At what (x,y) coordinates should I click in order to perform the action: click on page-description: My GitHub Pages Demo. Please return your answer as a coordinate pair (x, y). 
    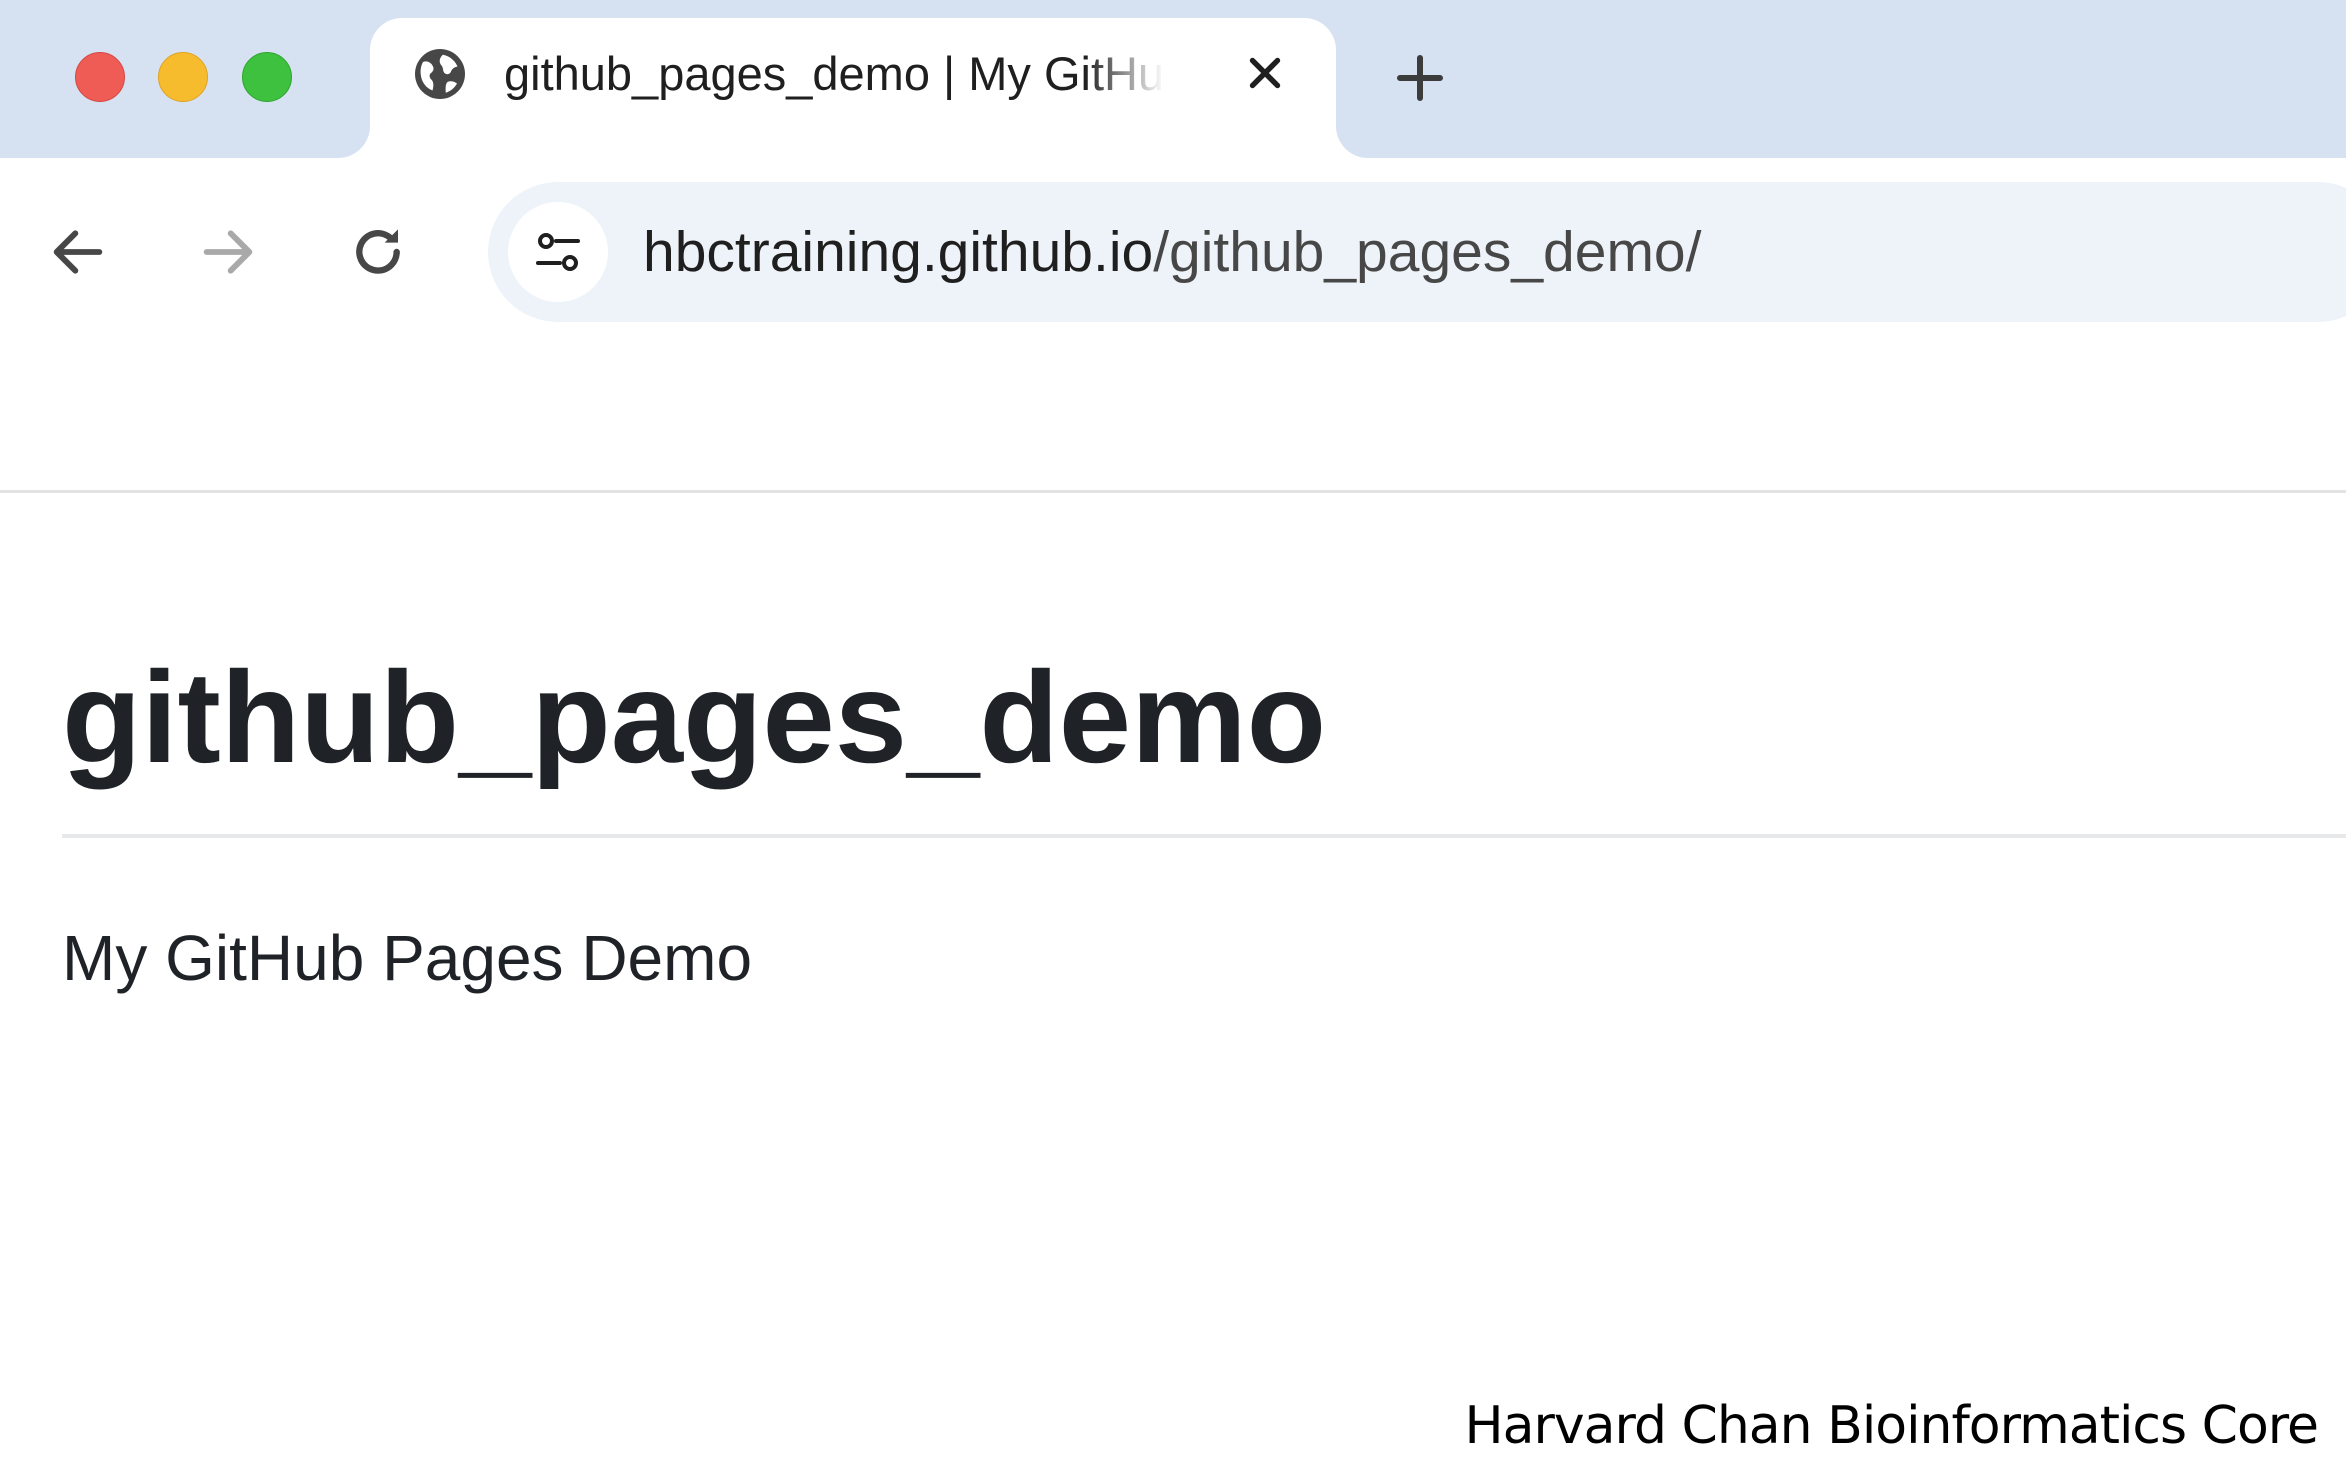
    Looking at the image, I should click on (407, 958).